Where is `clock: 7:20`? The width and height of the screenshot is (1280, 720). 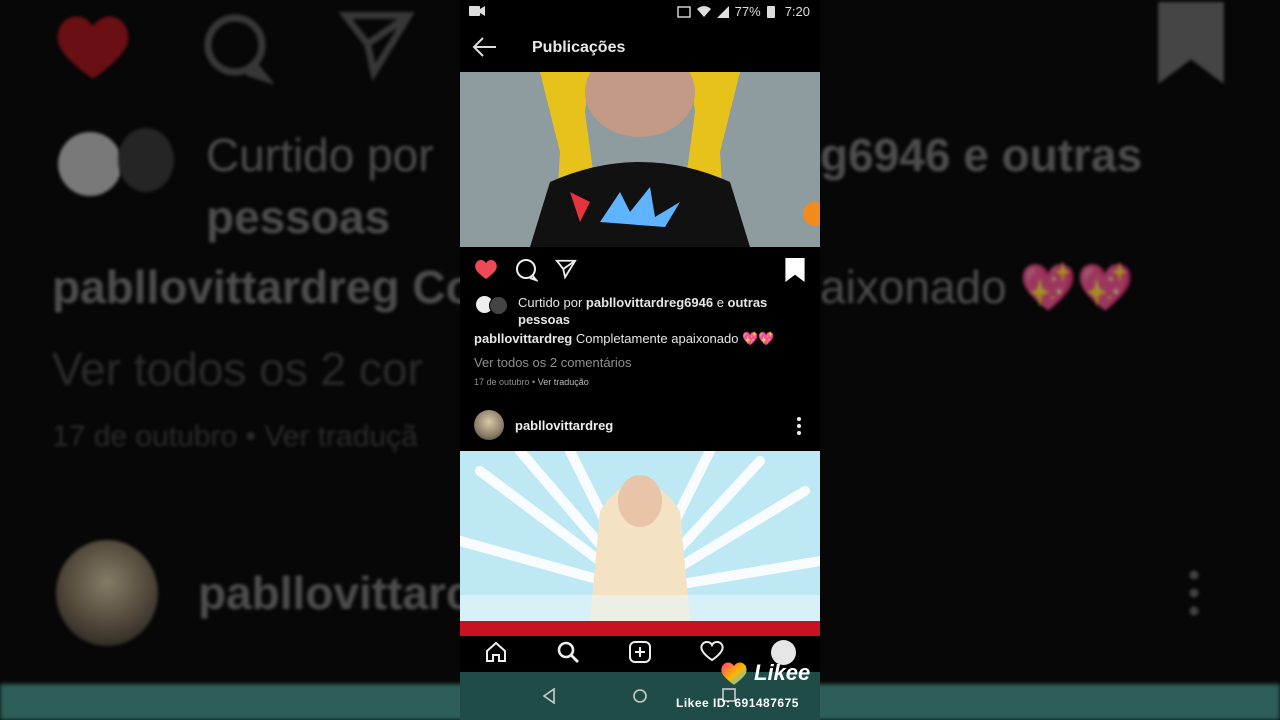
clock: 7:20 is located at coordinates (797, 11).